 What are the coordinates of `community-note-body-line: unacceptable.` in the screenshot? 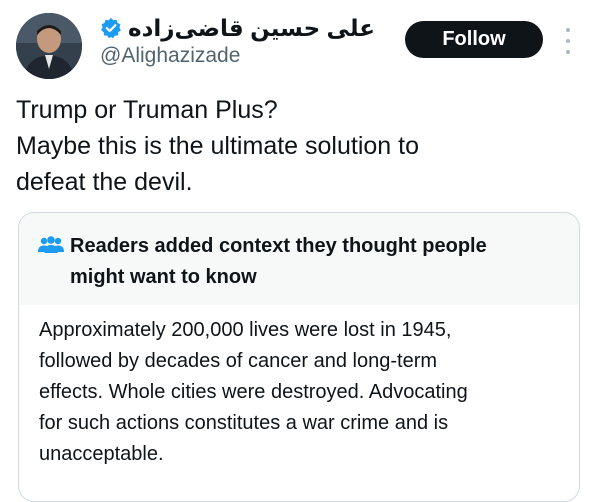 It's located at (101, 454).